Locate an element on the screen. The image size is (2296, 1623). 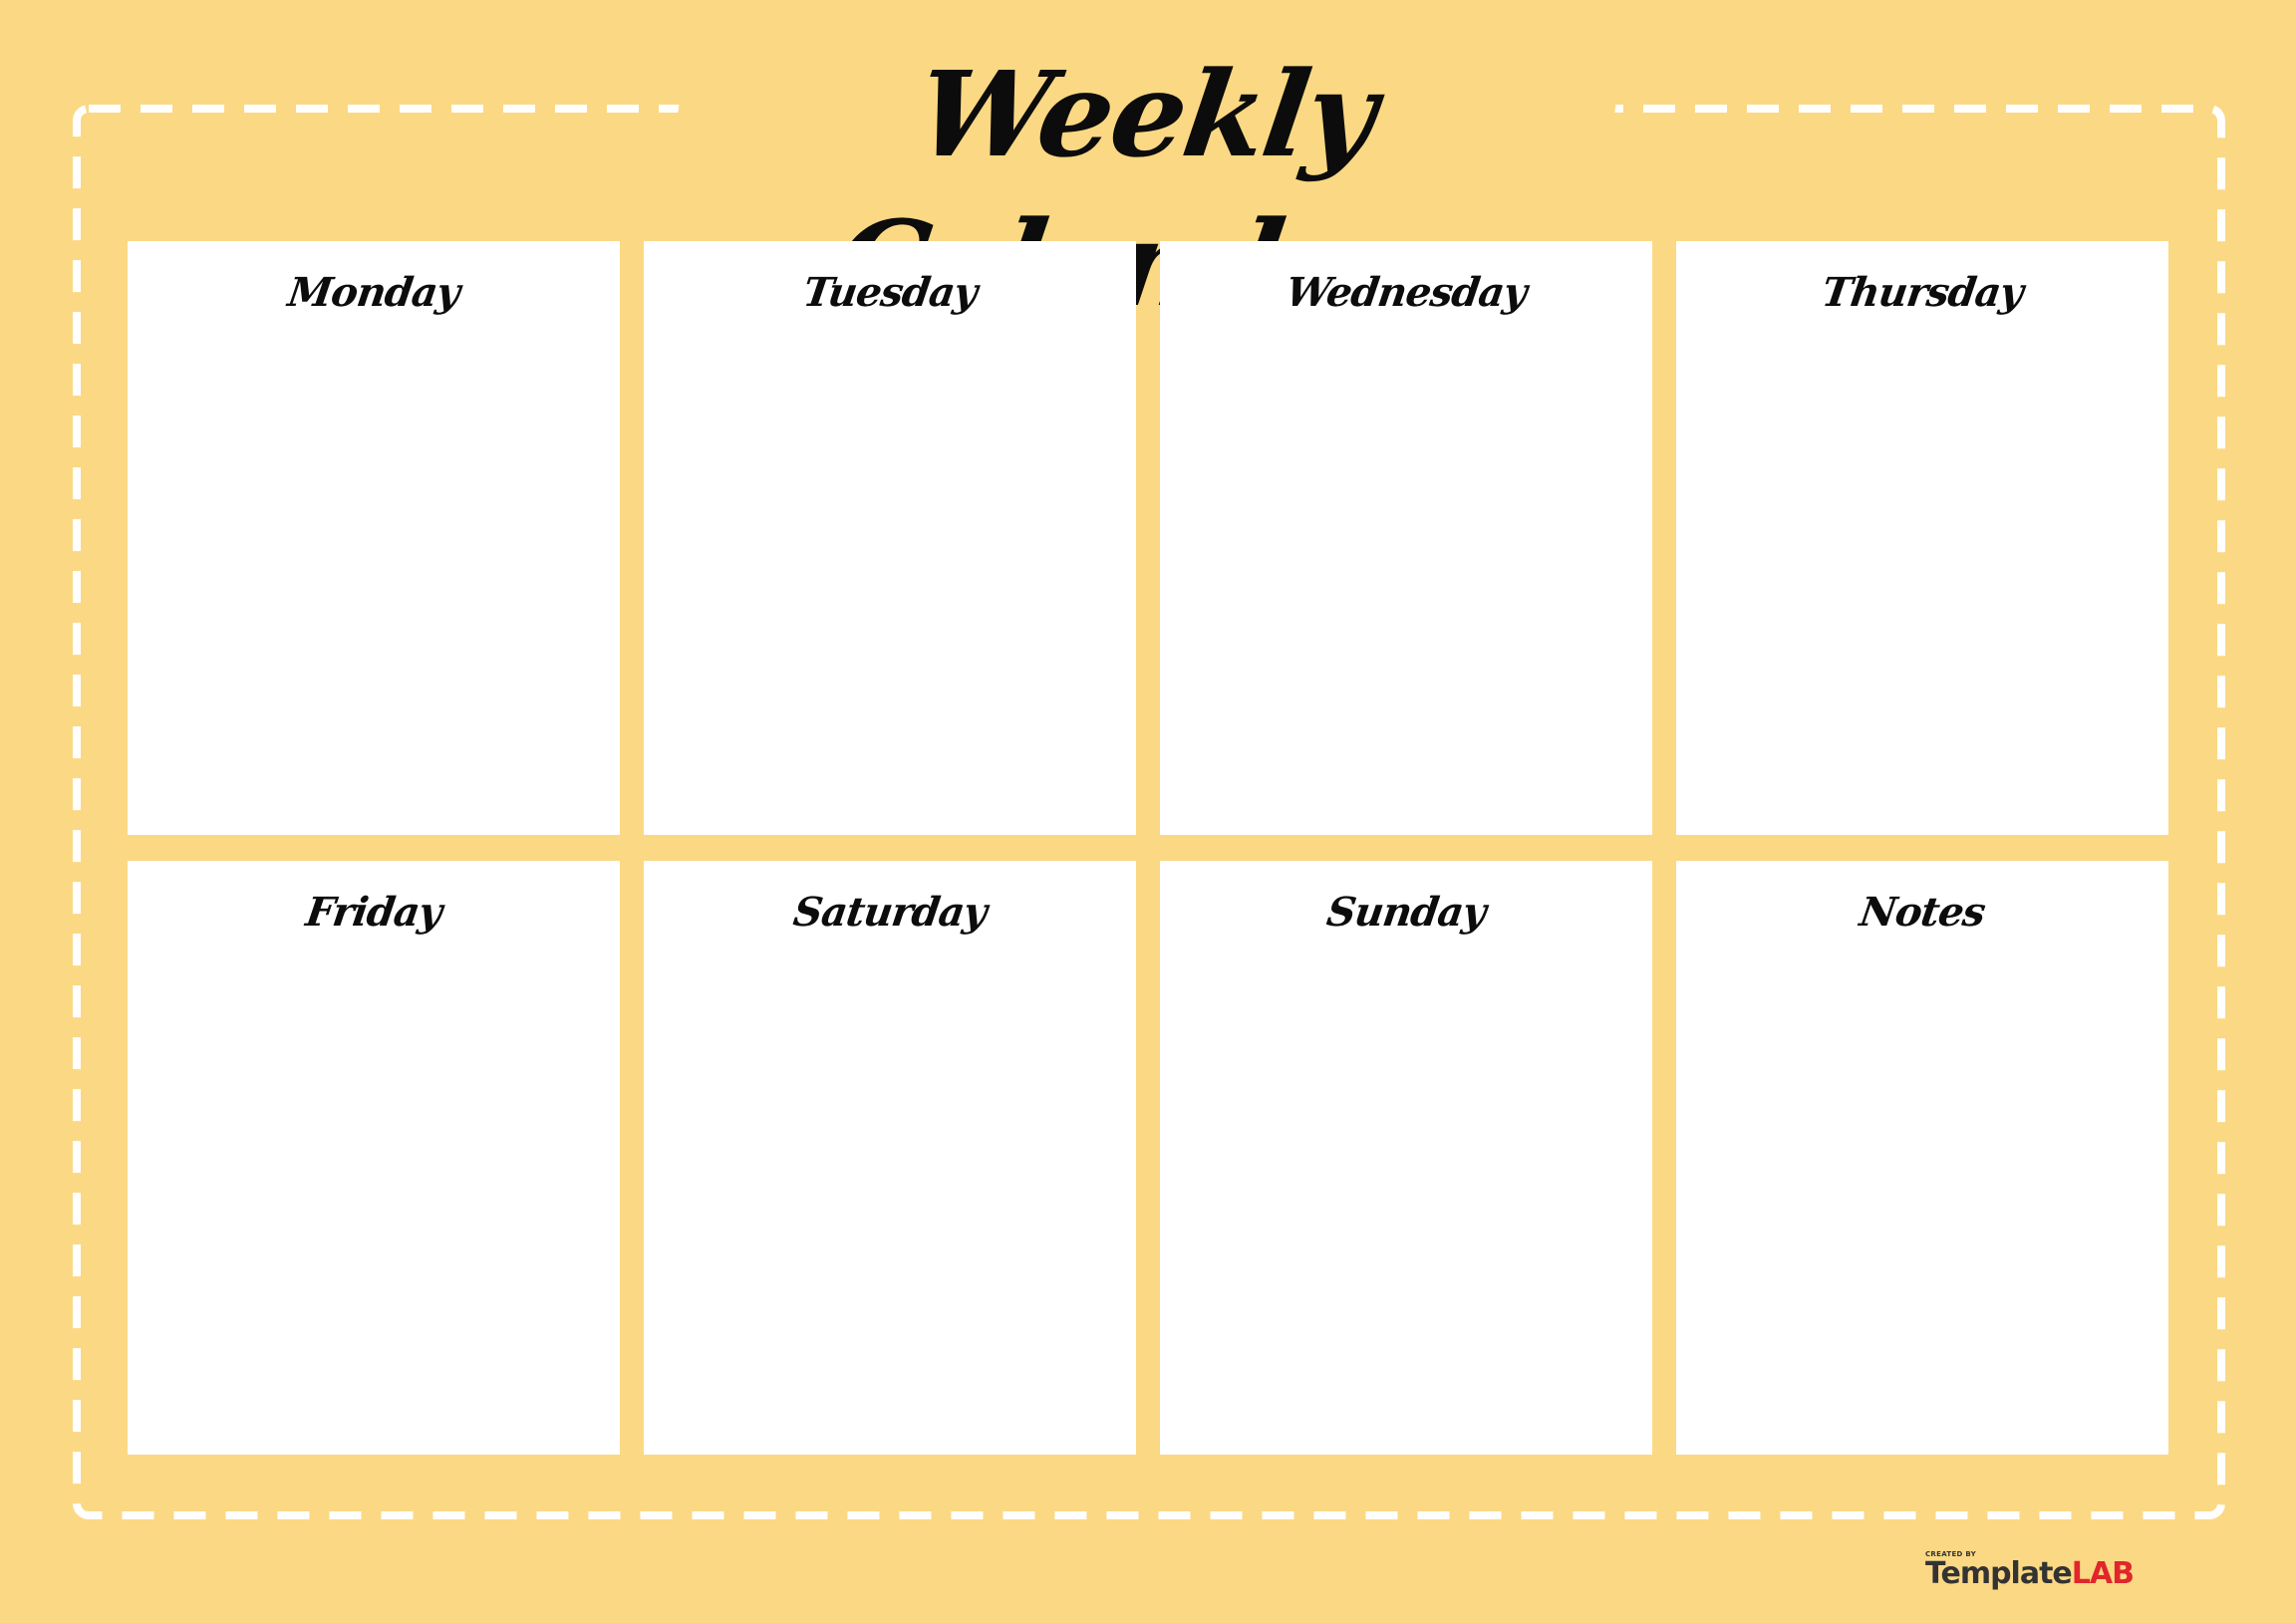
day-label: Thursday is located at coordinates (1922, 292).